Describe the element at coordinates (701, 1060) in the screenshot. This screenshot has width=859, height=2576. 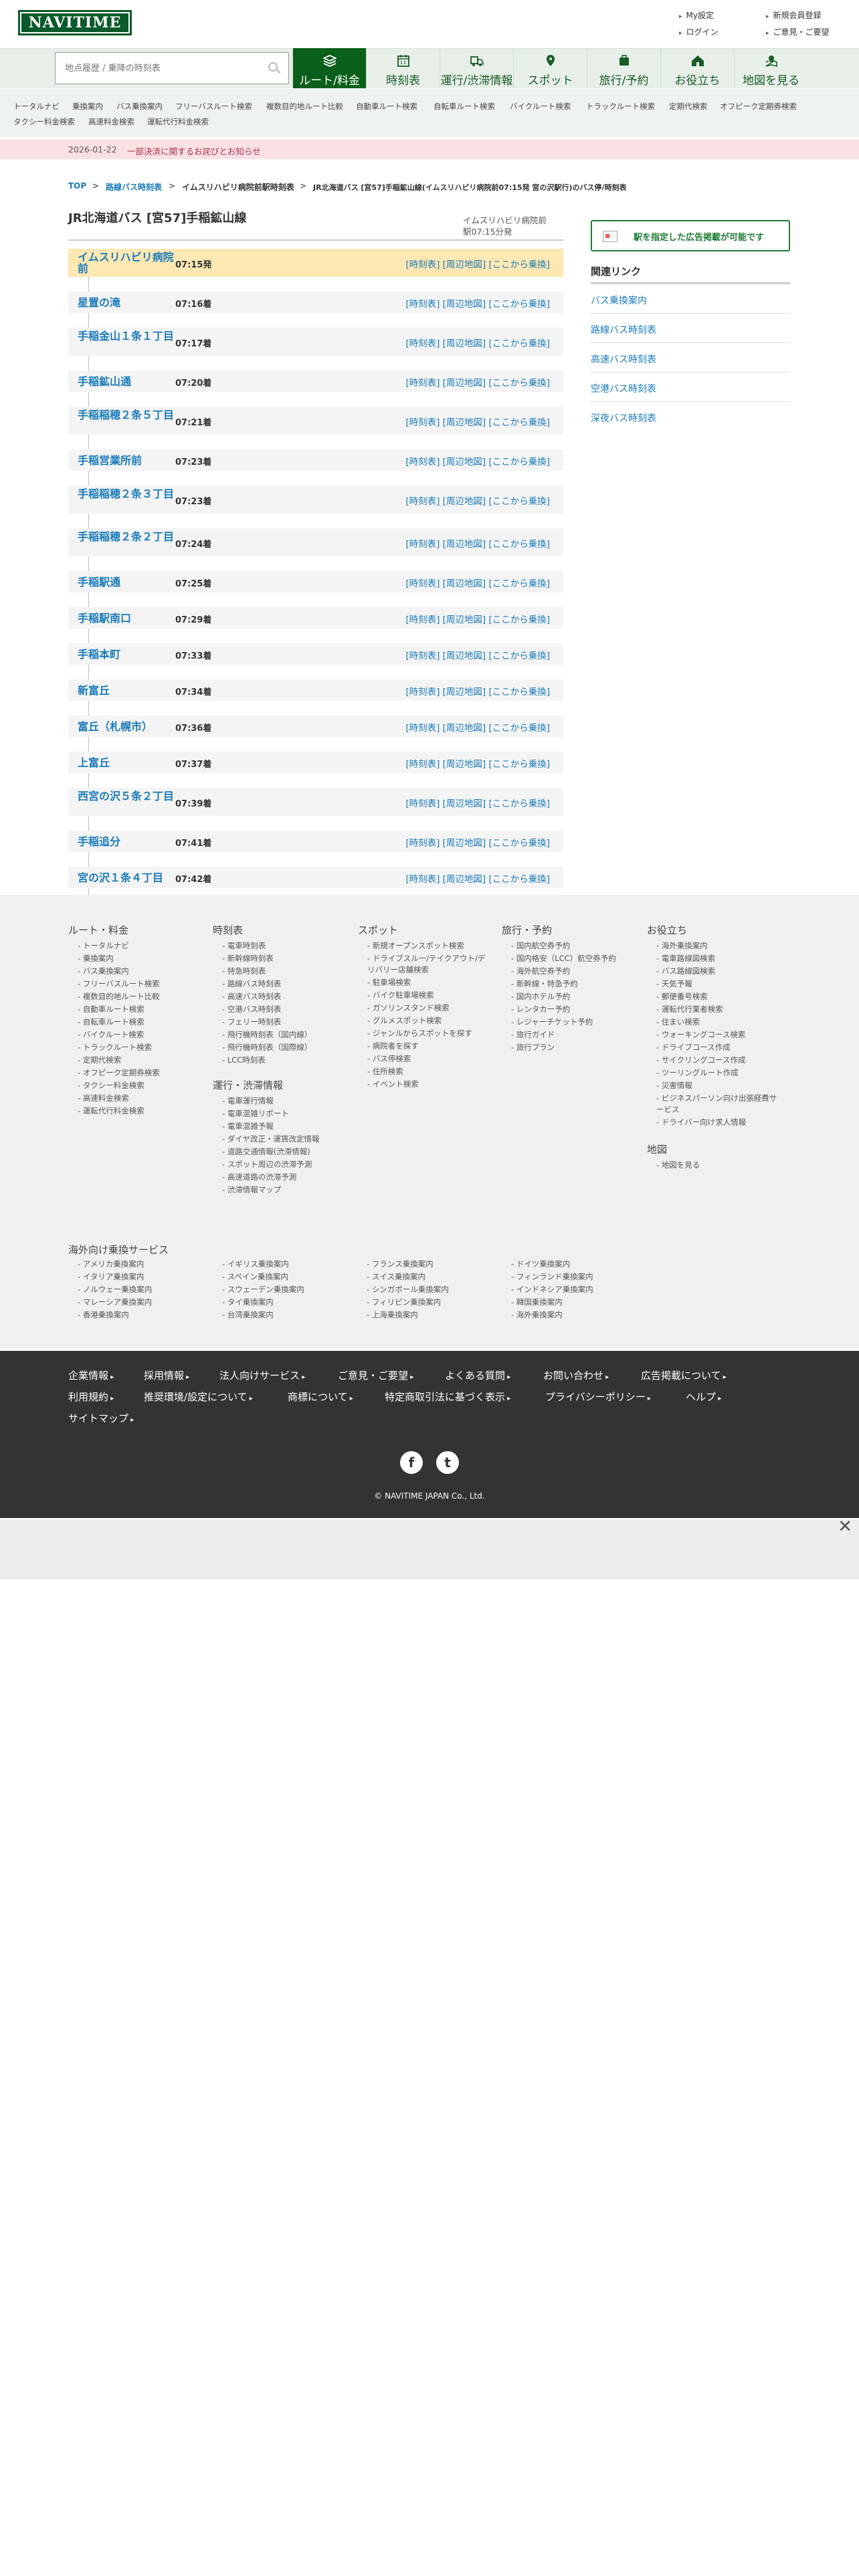
I see `footer-link: サイクリングコース作成` at that location.